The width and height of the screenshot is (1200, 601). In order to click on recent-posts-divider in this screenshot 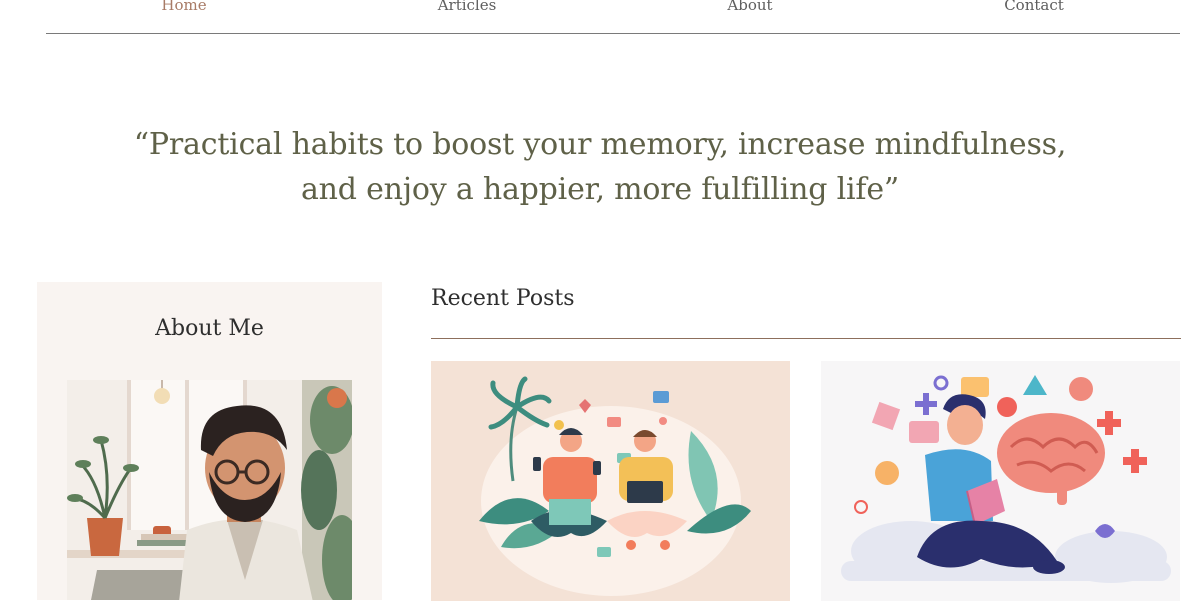, I will do `click(806, 338)`.